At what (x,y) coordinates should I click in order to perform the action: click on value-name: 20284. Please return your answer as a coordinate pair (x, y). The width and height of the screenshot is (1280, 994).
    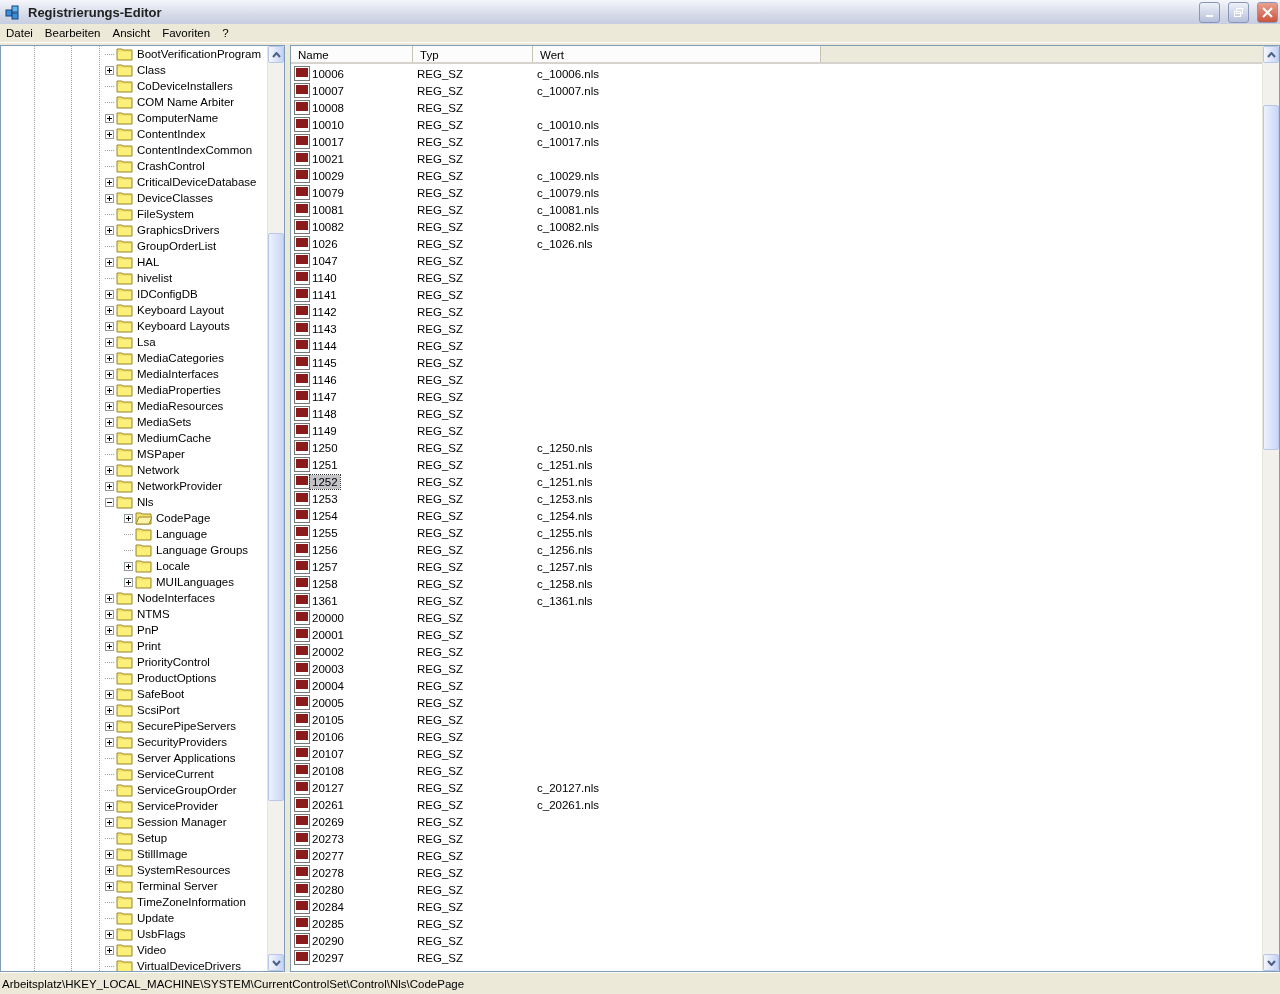
    Looking at the image, I should click on (328, 906).